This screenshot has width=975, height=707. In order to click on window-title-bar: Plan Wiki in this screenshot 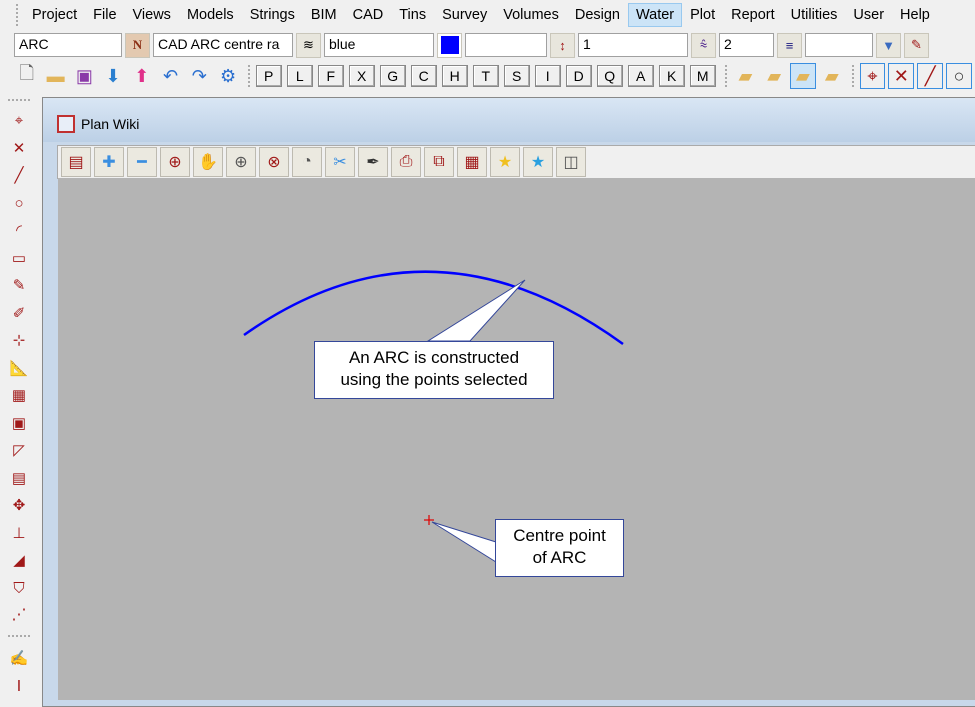, I will do `click(509, 120)`.